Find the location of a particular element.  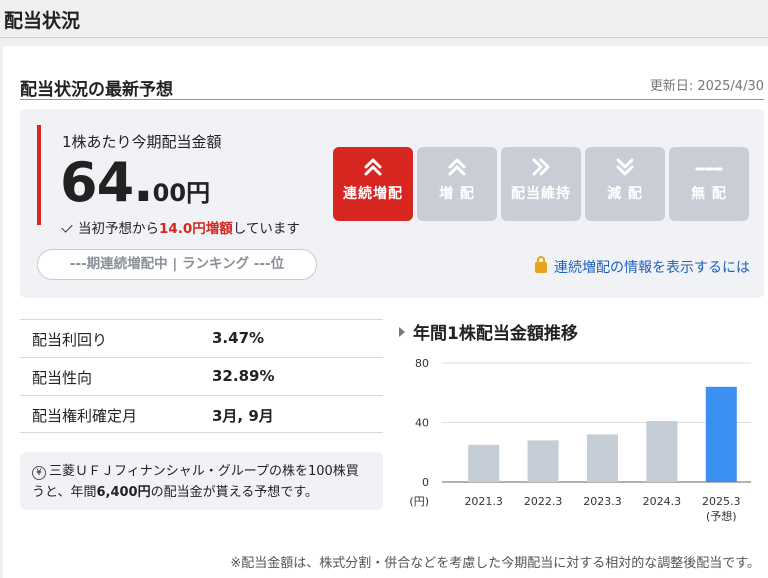

amount-change-note: 当初予想から14.0円増額しています is located at coordinates (180, 227).